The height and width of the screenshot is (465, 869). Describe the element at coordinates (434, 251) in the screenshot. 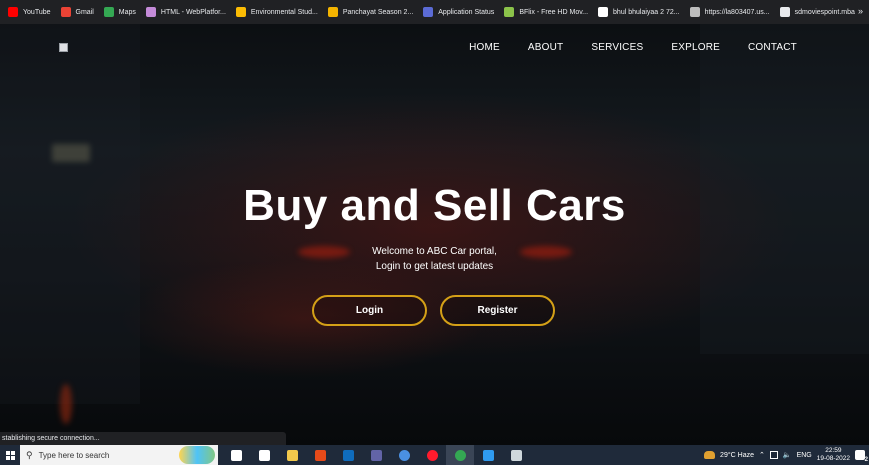

I see `hero-subtitle-line1: Welcome to ABC Car portal,` at that location.